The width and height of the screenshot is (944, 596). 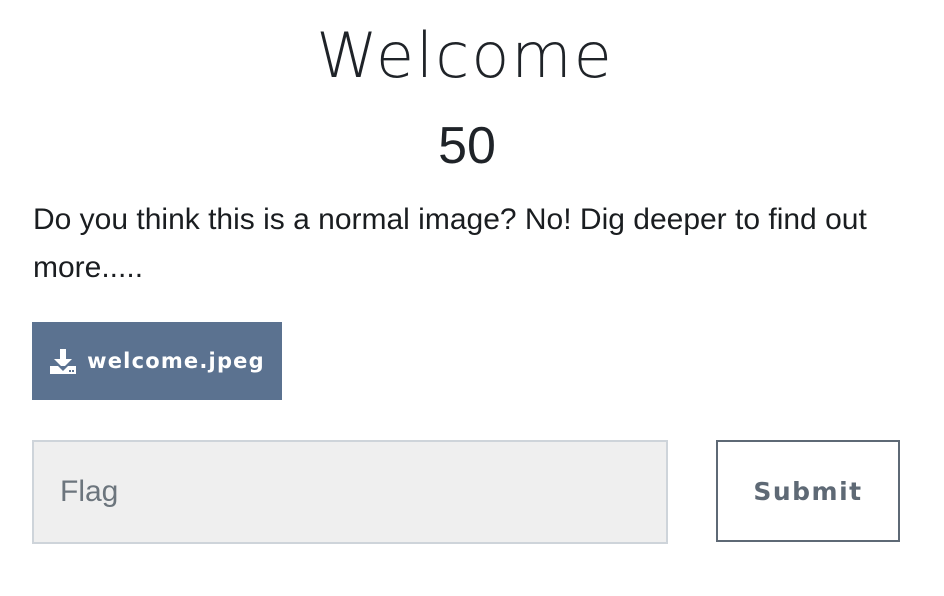 I want to click on download-file-label: welcome.jpeg, so click(x=176, y=361).